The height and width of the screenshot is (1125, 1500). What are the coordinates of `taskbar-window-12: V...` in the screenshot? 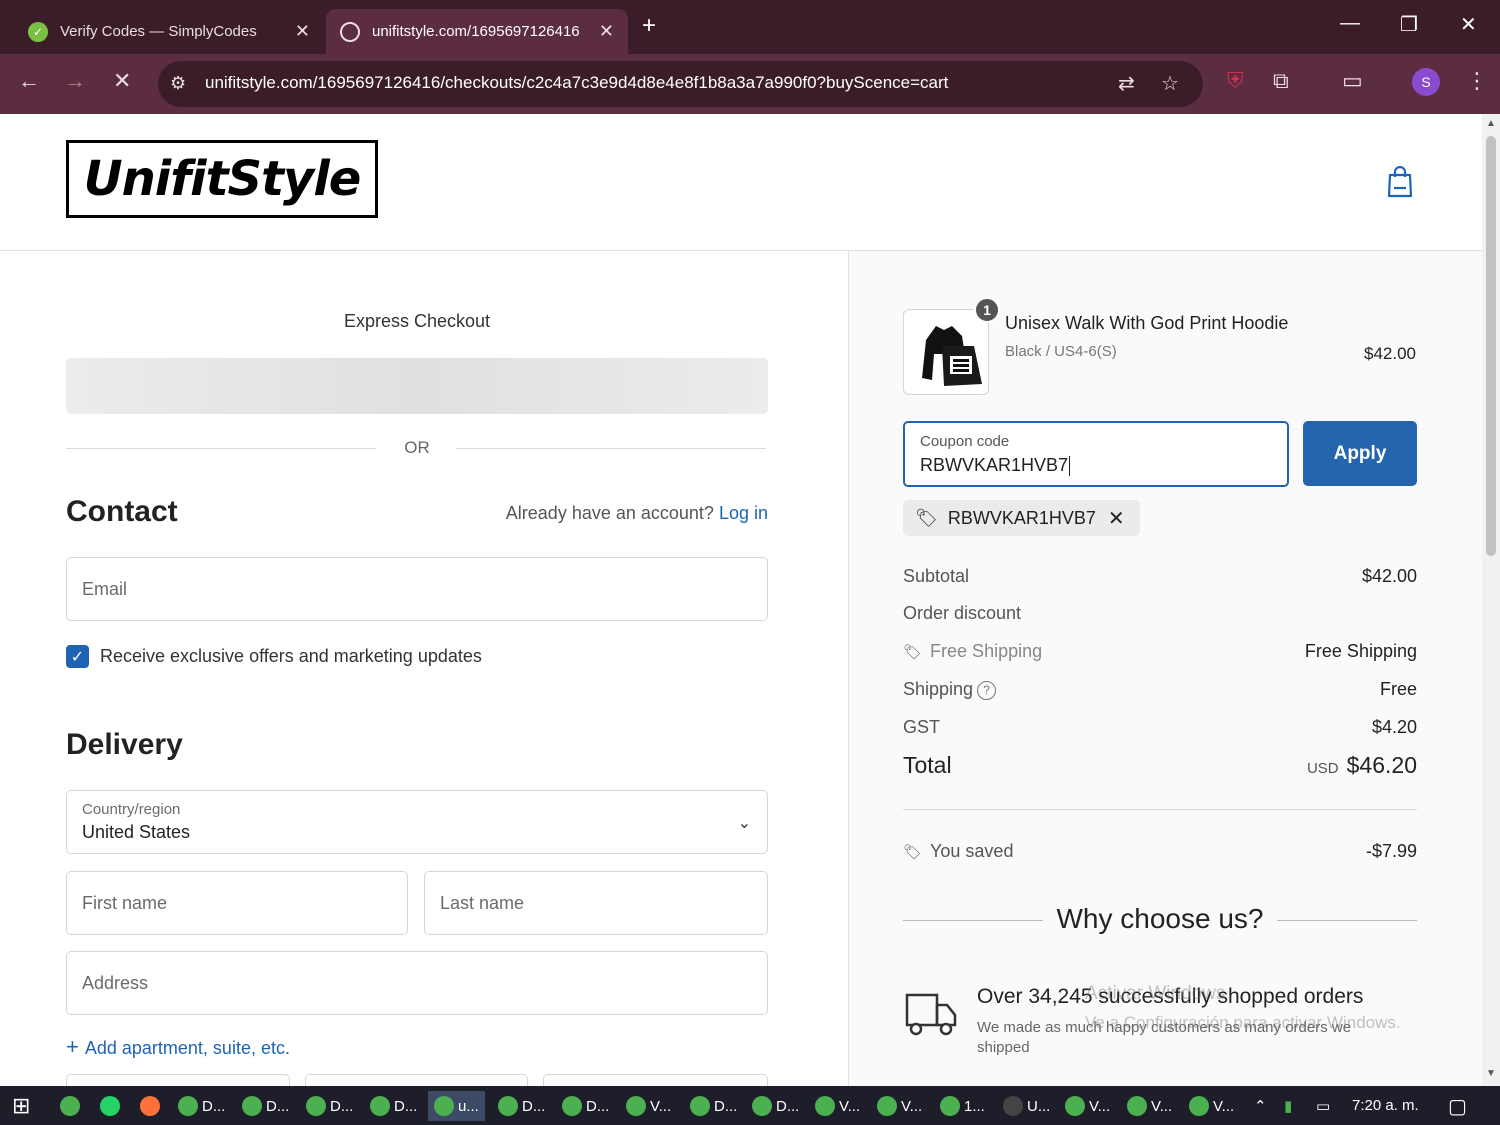 It's located at (899, 1106).